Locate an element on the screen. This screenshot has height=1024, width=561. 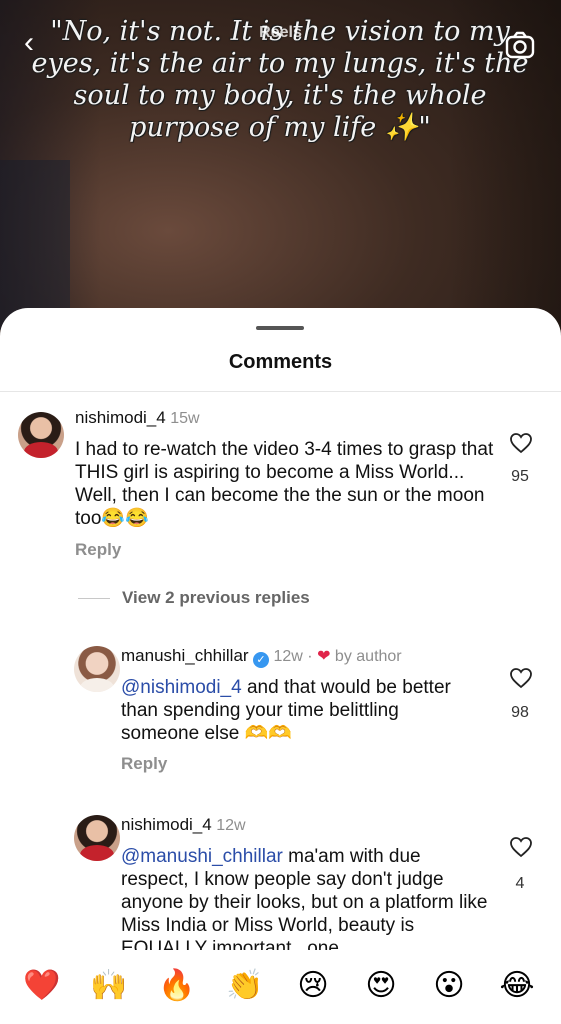
comment-time: 15w is located at coordinates (185, 418).